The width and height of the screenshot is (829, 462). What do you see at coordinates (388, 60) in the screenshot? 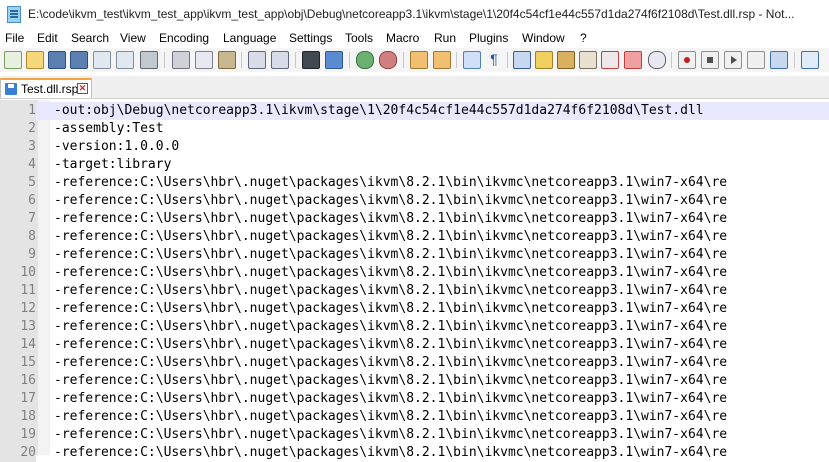
I see `zoom-out-icon` at bounding box center [388, 60].